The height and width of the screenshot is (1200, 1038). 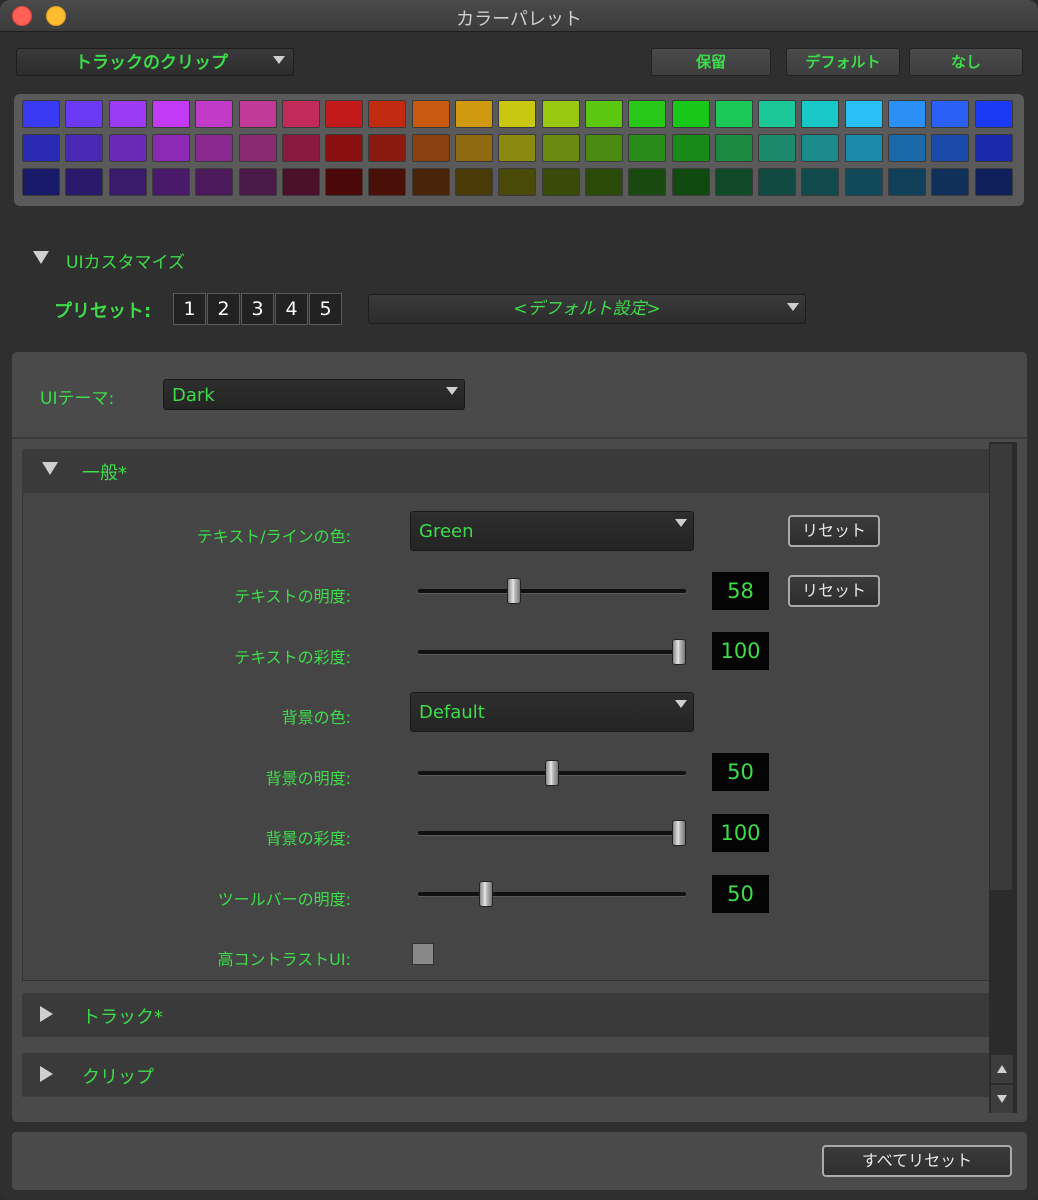 What do you see at coordinates (552, 591) in the screenshot?
I see `text-brightness-slider` at bounding box center [552, 591].